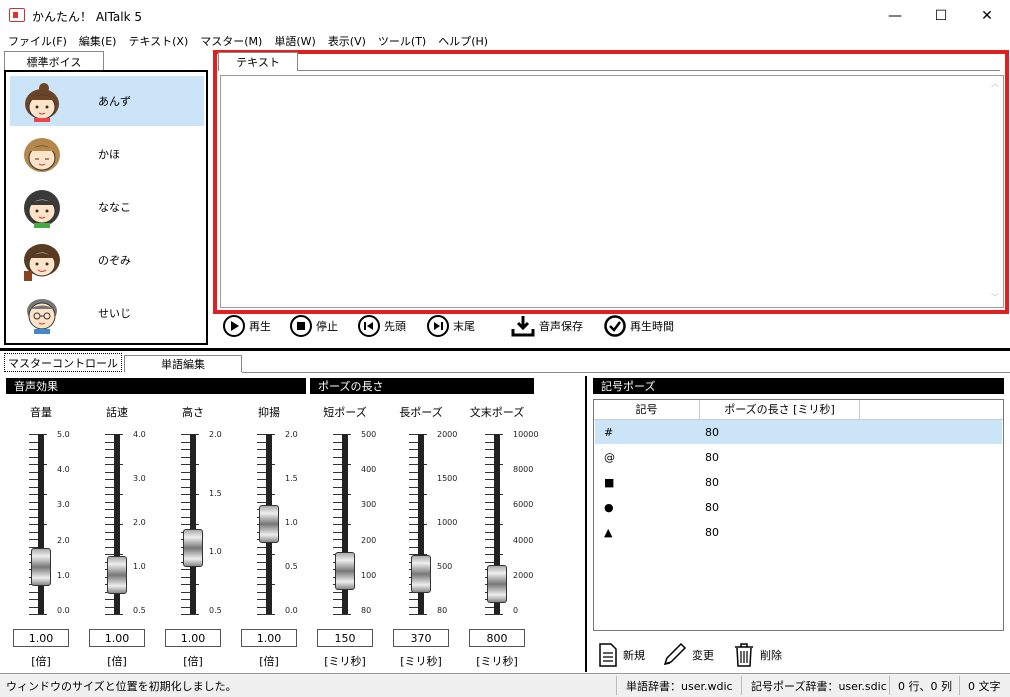 Image resolution: width=1010 pixels, height=697 pixels. What do you see at coordinates (114, 313) in the screenshot?
I see `voice-name: せいじ` at bounding box center [114, 313].